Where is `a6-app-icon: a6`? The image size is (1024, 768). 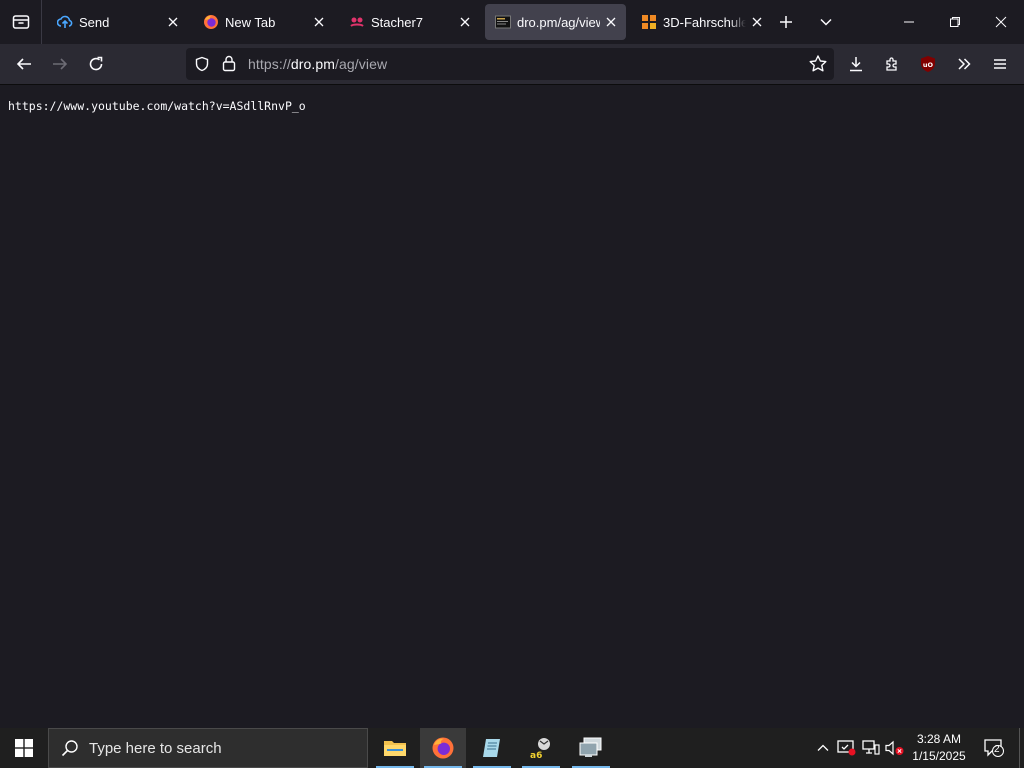 a6-app-icon: a6 is located at coordinates (540, 749).